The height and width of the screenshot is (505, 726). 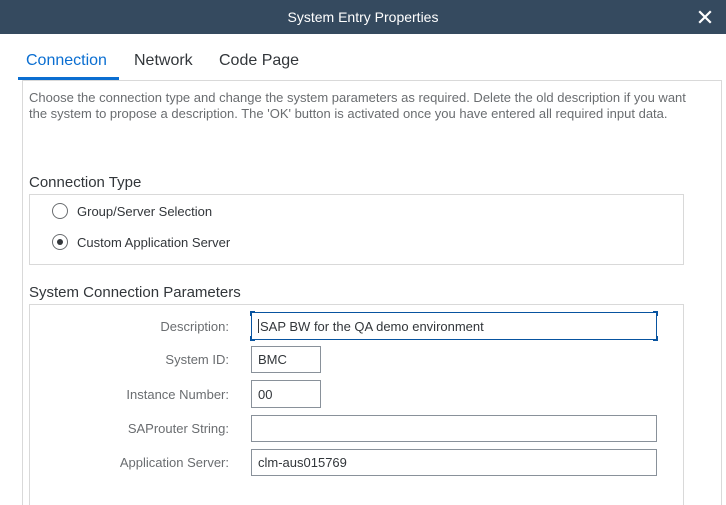 What do you see at coordinates (194, 326) in the screenshot?
I see `description-label: Description:` at bounding box center [194, 326].